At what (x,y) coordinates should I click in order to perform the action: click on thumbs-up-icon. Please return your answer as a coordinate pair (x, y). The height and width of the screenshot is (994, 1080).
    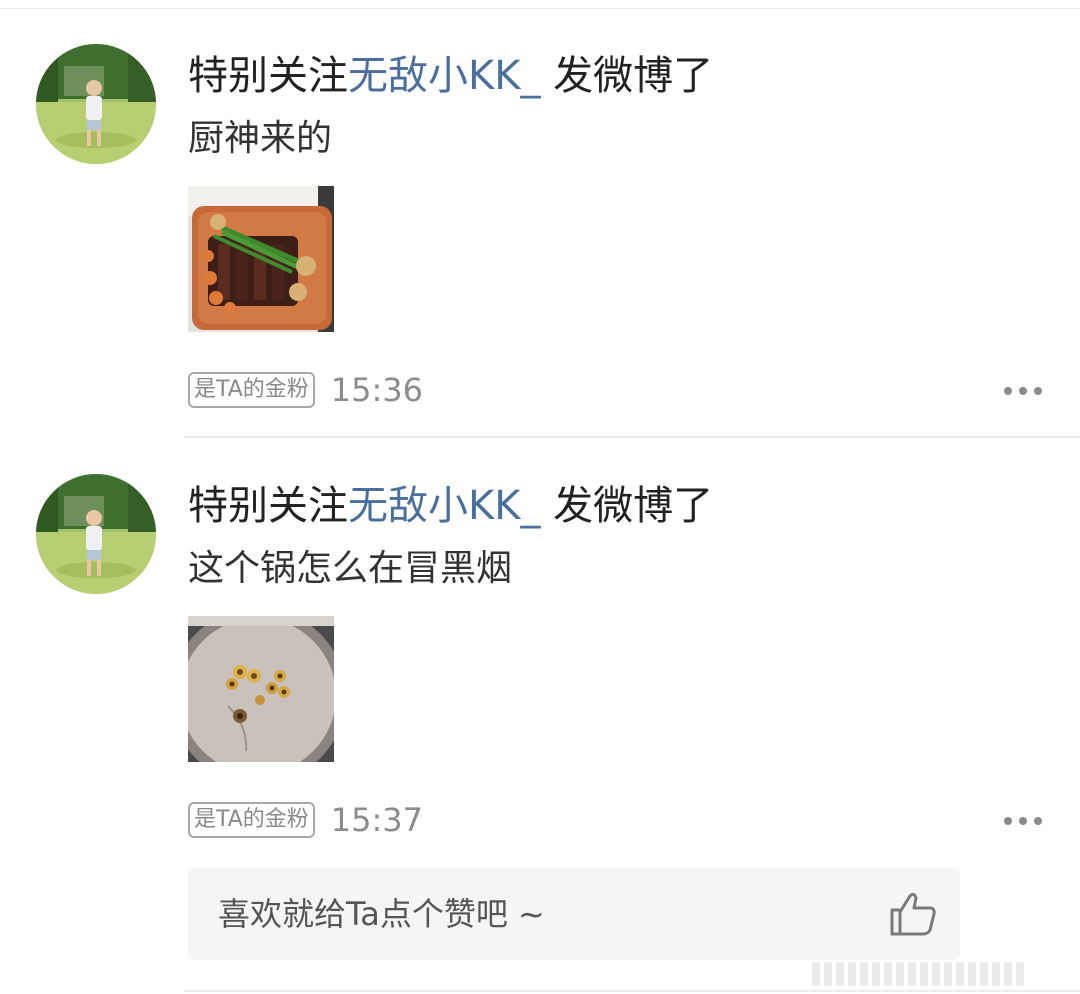
    Looking at the image, I should click on (913, 914).